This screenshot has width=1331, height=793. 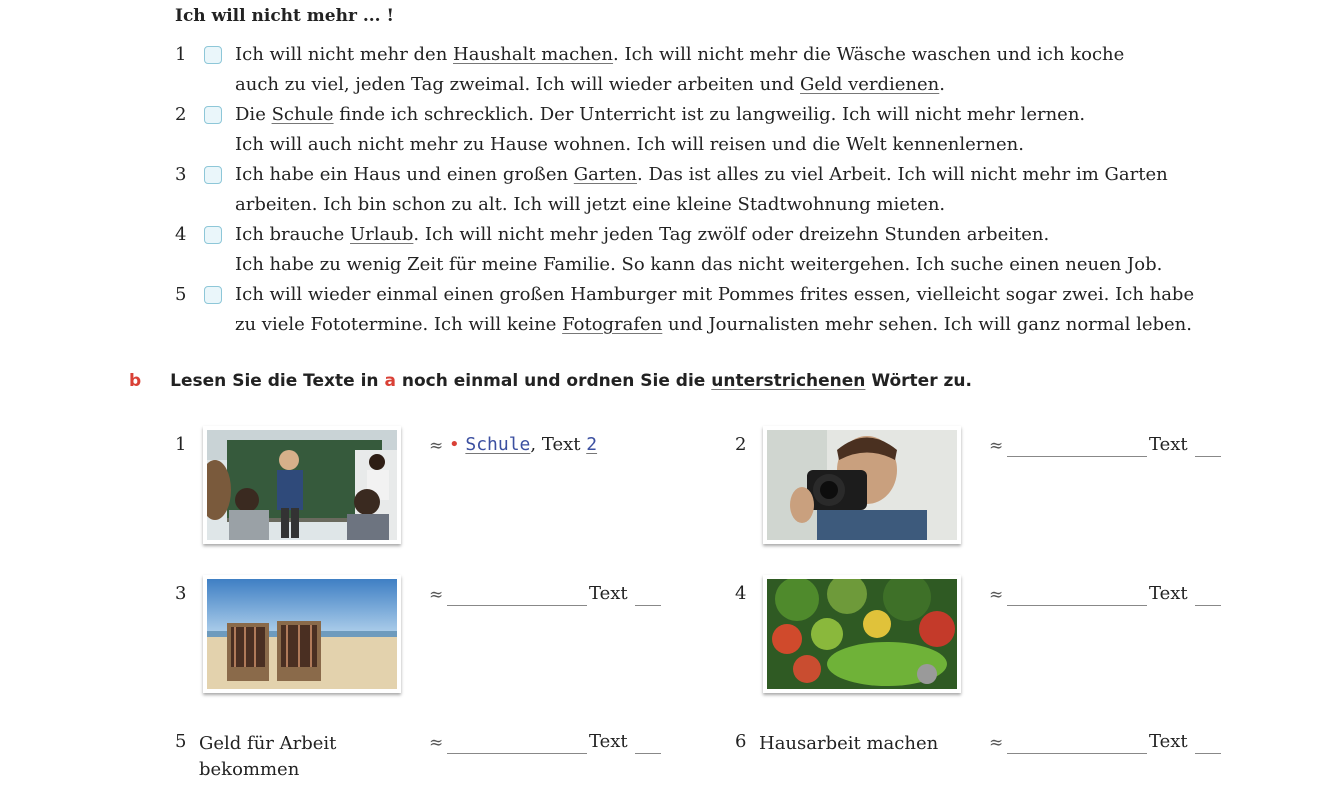 What do you see at coordinates (870, 84) in the screenshot?
I see `underlined-word: Geld verdienen` at bounding box center [870, 84].